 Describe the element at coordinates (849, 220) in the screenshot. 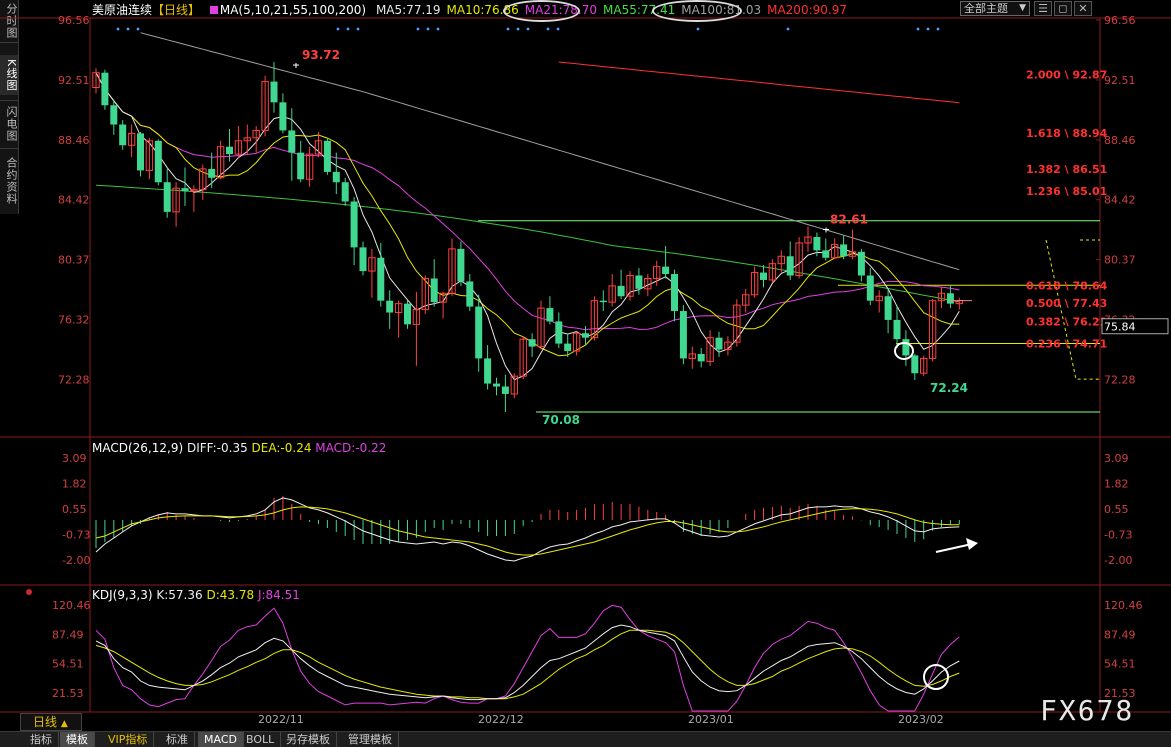

I see `high-annotation: 82.61` at that location.